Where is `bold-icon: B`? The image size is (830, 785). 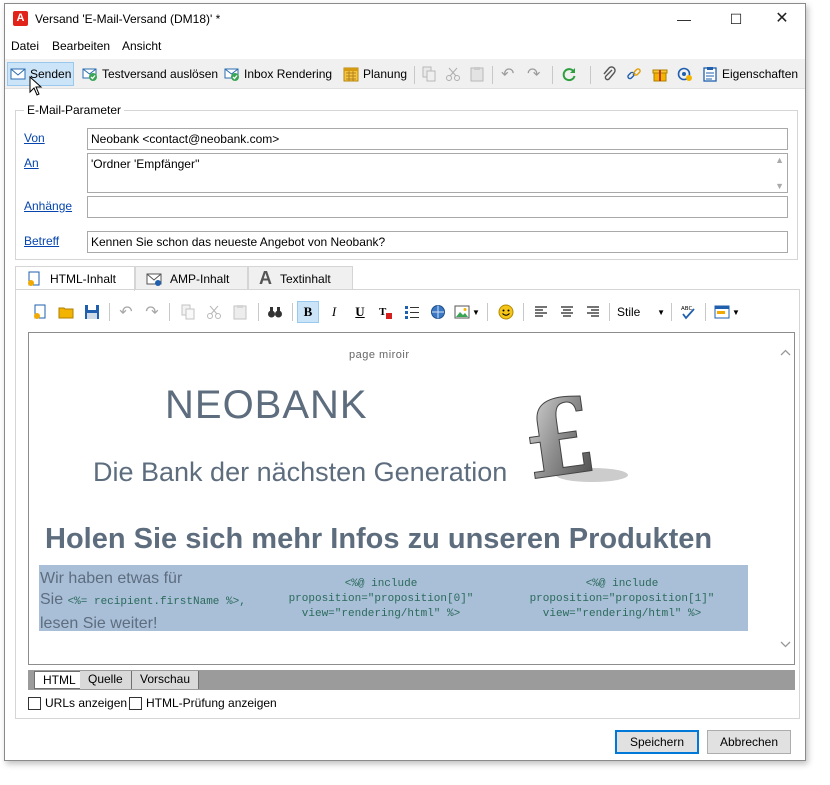 bold-icon: B is located at coordinates (308, 311).